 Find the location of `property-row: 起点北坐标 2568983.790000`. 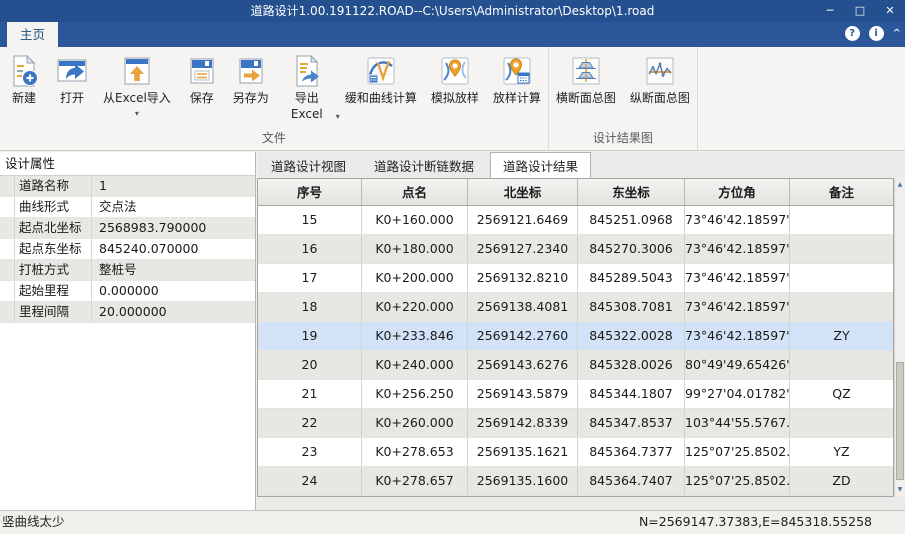

property-row: 起点北坐标 2568983.790000 is located at coordinates (127, 228).